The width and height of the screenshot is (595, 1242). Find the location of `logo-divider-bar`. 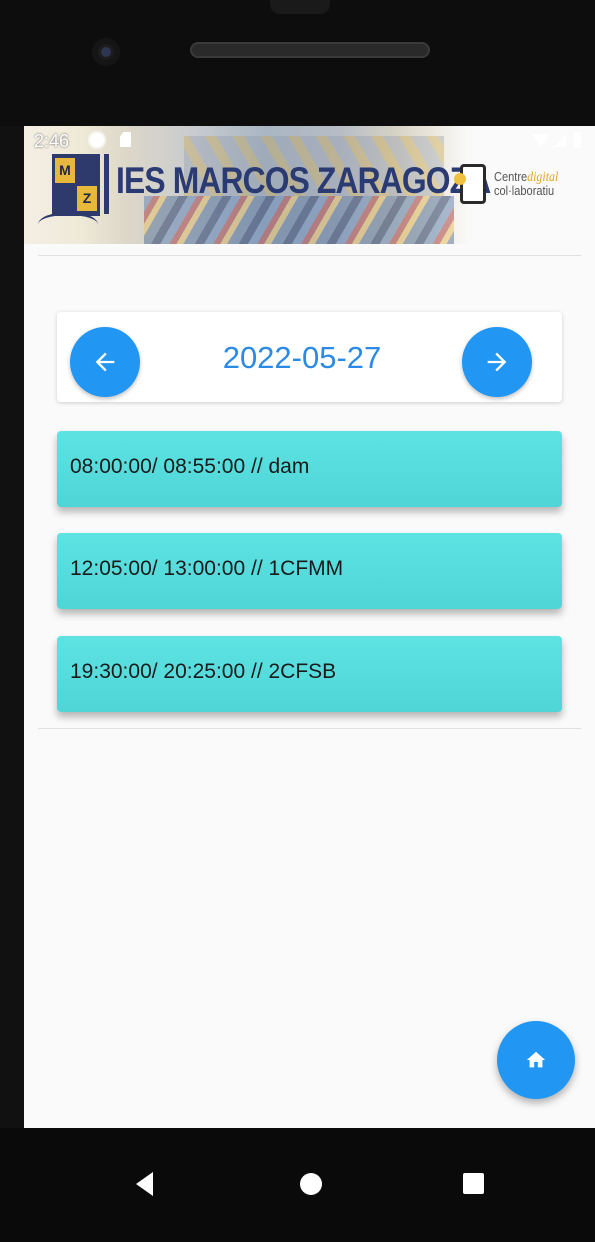

logo-divider-bar is located at coordinates (106, 184).